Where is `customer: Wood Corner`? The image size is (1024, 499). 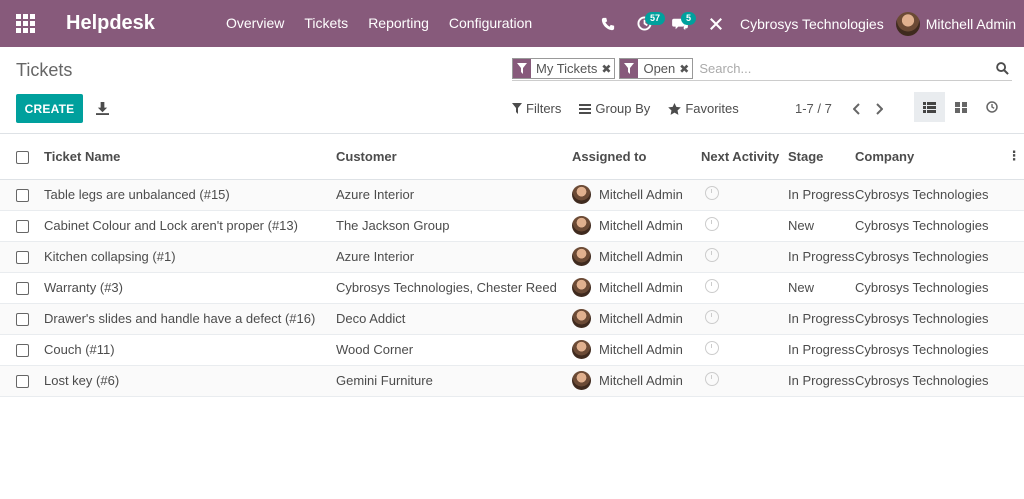
customer: Wood Corner is located at coordinates (454, 350).